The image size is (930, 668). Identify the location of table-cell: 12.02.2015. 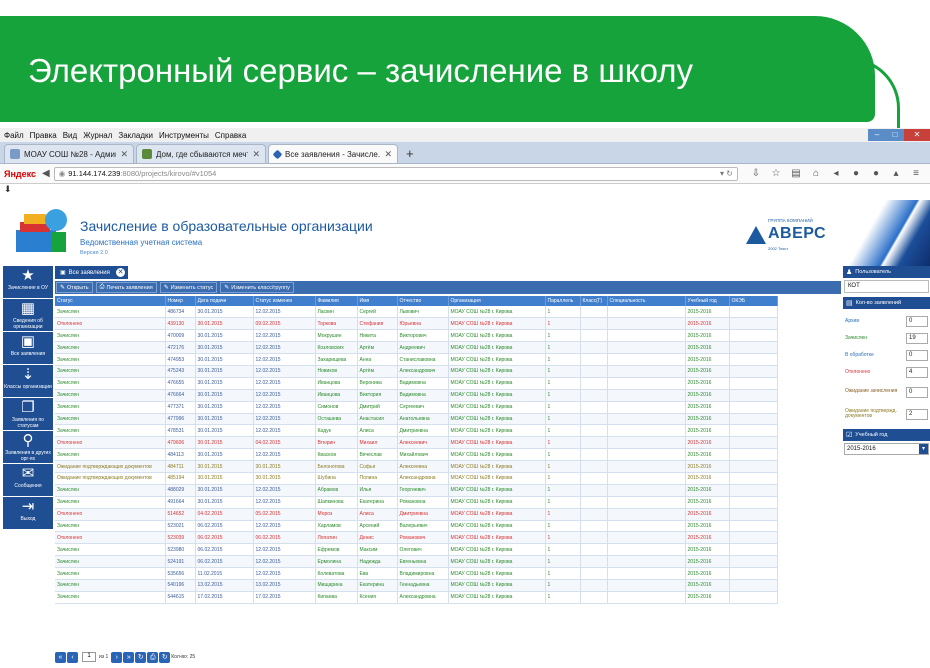
(284, 502).